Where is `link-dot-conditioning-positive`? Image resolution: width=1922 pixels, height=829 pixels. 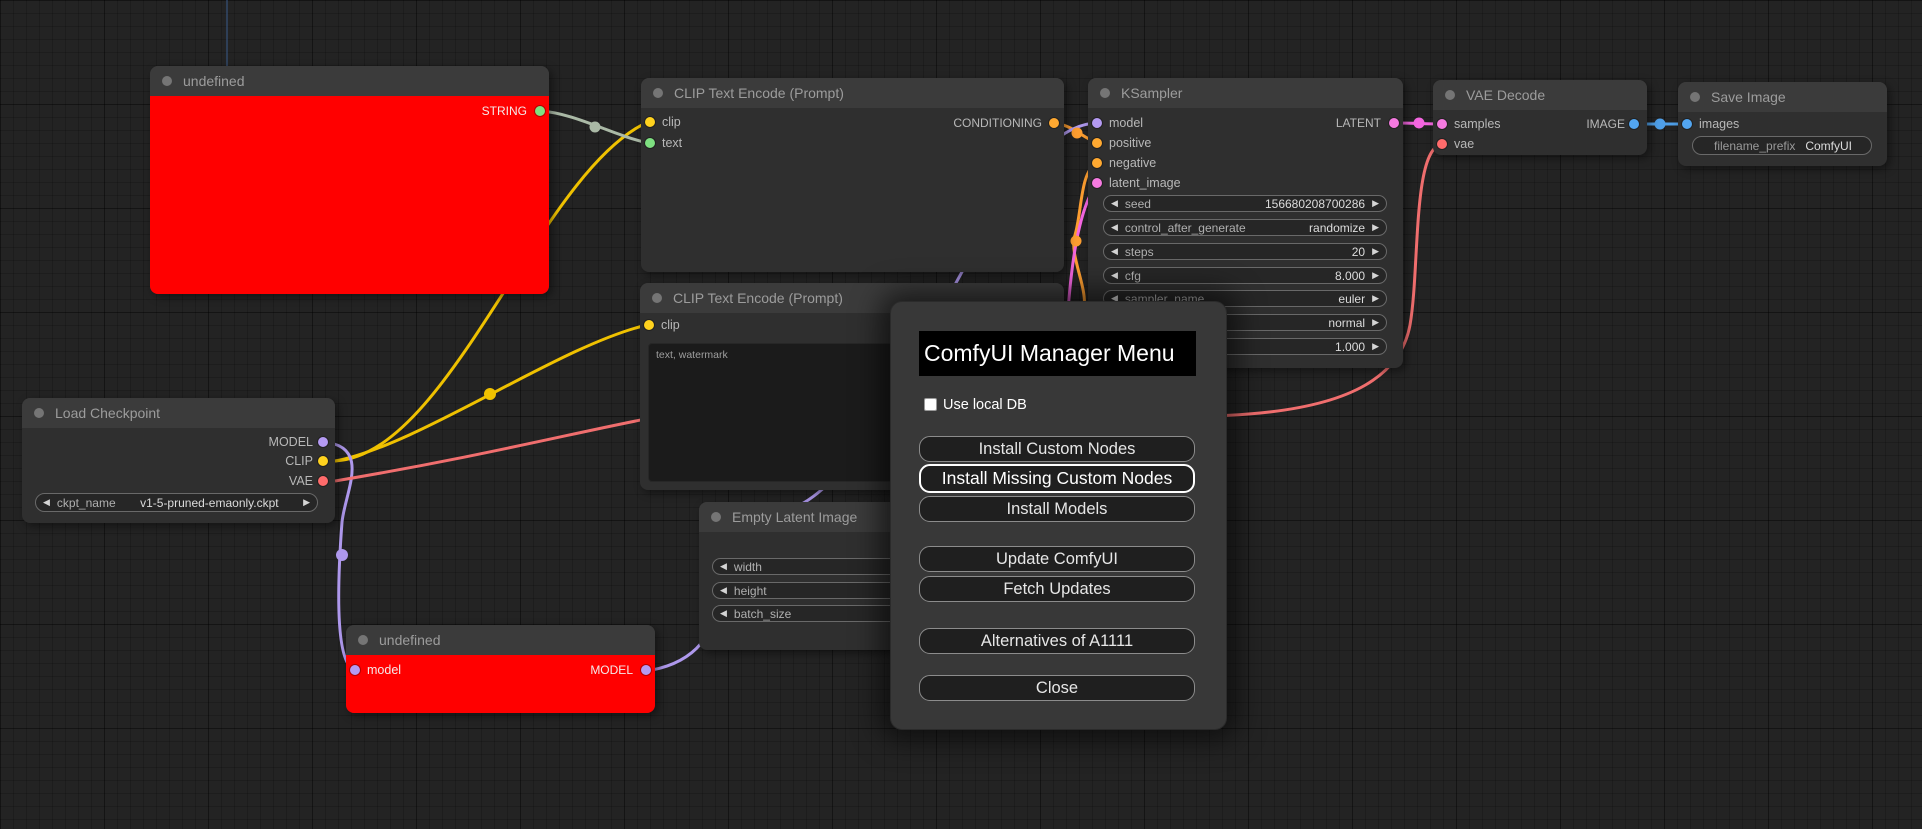
link-dot-conditioning-positive is located at coordinates (1077, 133).